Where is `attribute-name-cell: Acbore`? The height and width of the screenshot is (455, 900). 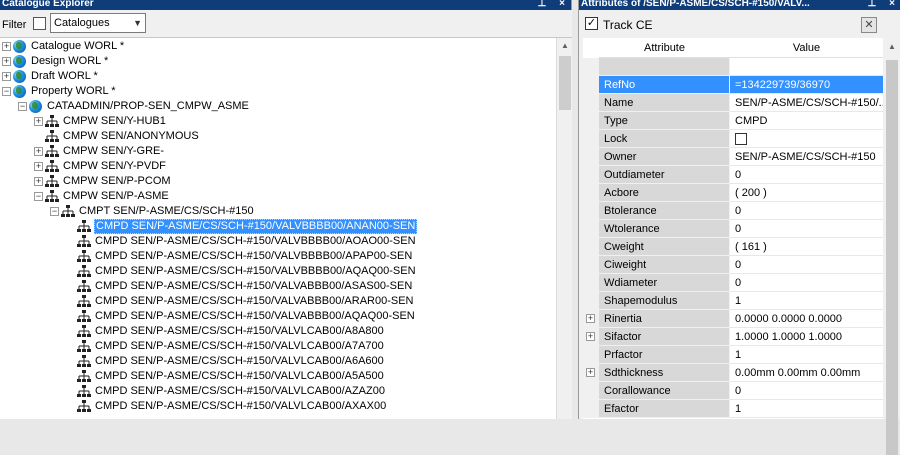 attribute-name-cell: Acbore is located at coordinates (664, 193).